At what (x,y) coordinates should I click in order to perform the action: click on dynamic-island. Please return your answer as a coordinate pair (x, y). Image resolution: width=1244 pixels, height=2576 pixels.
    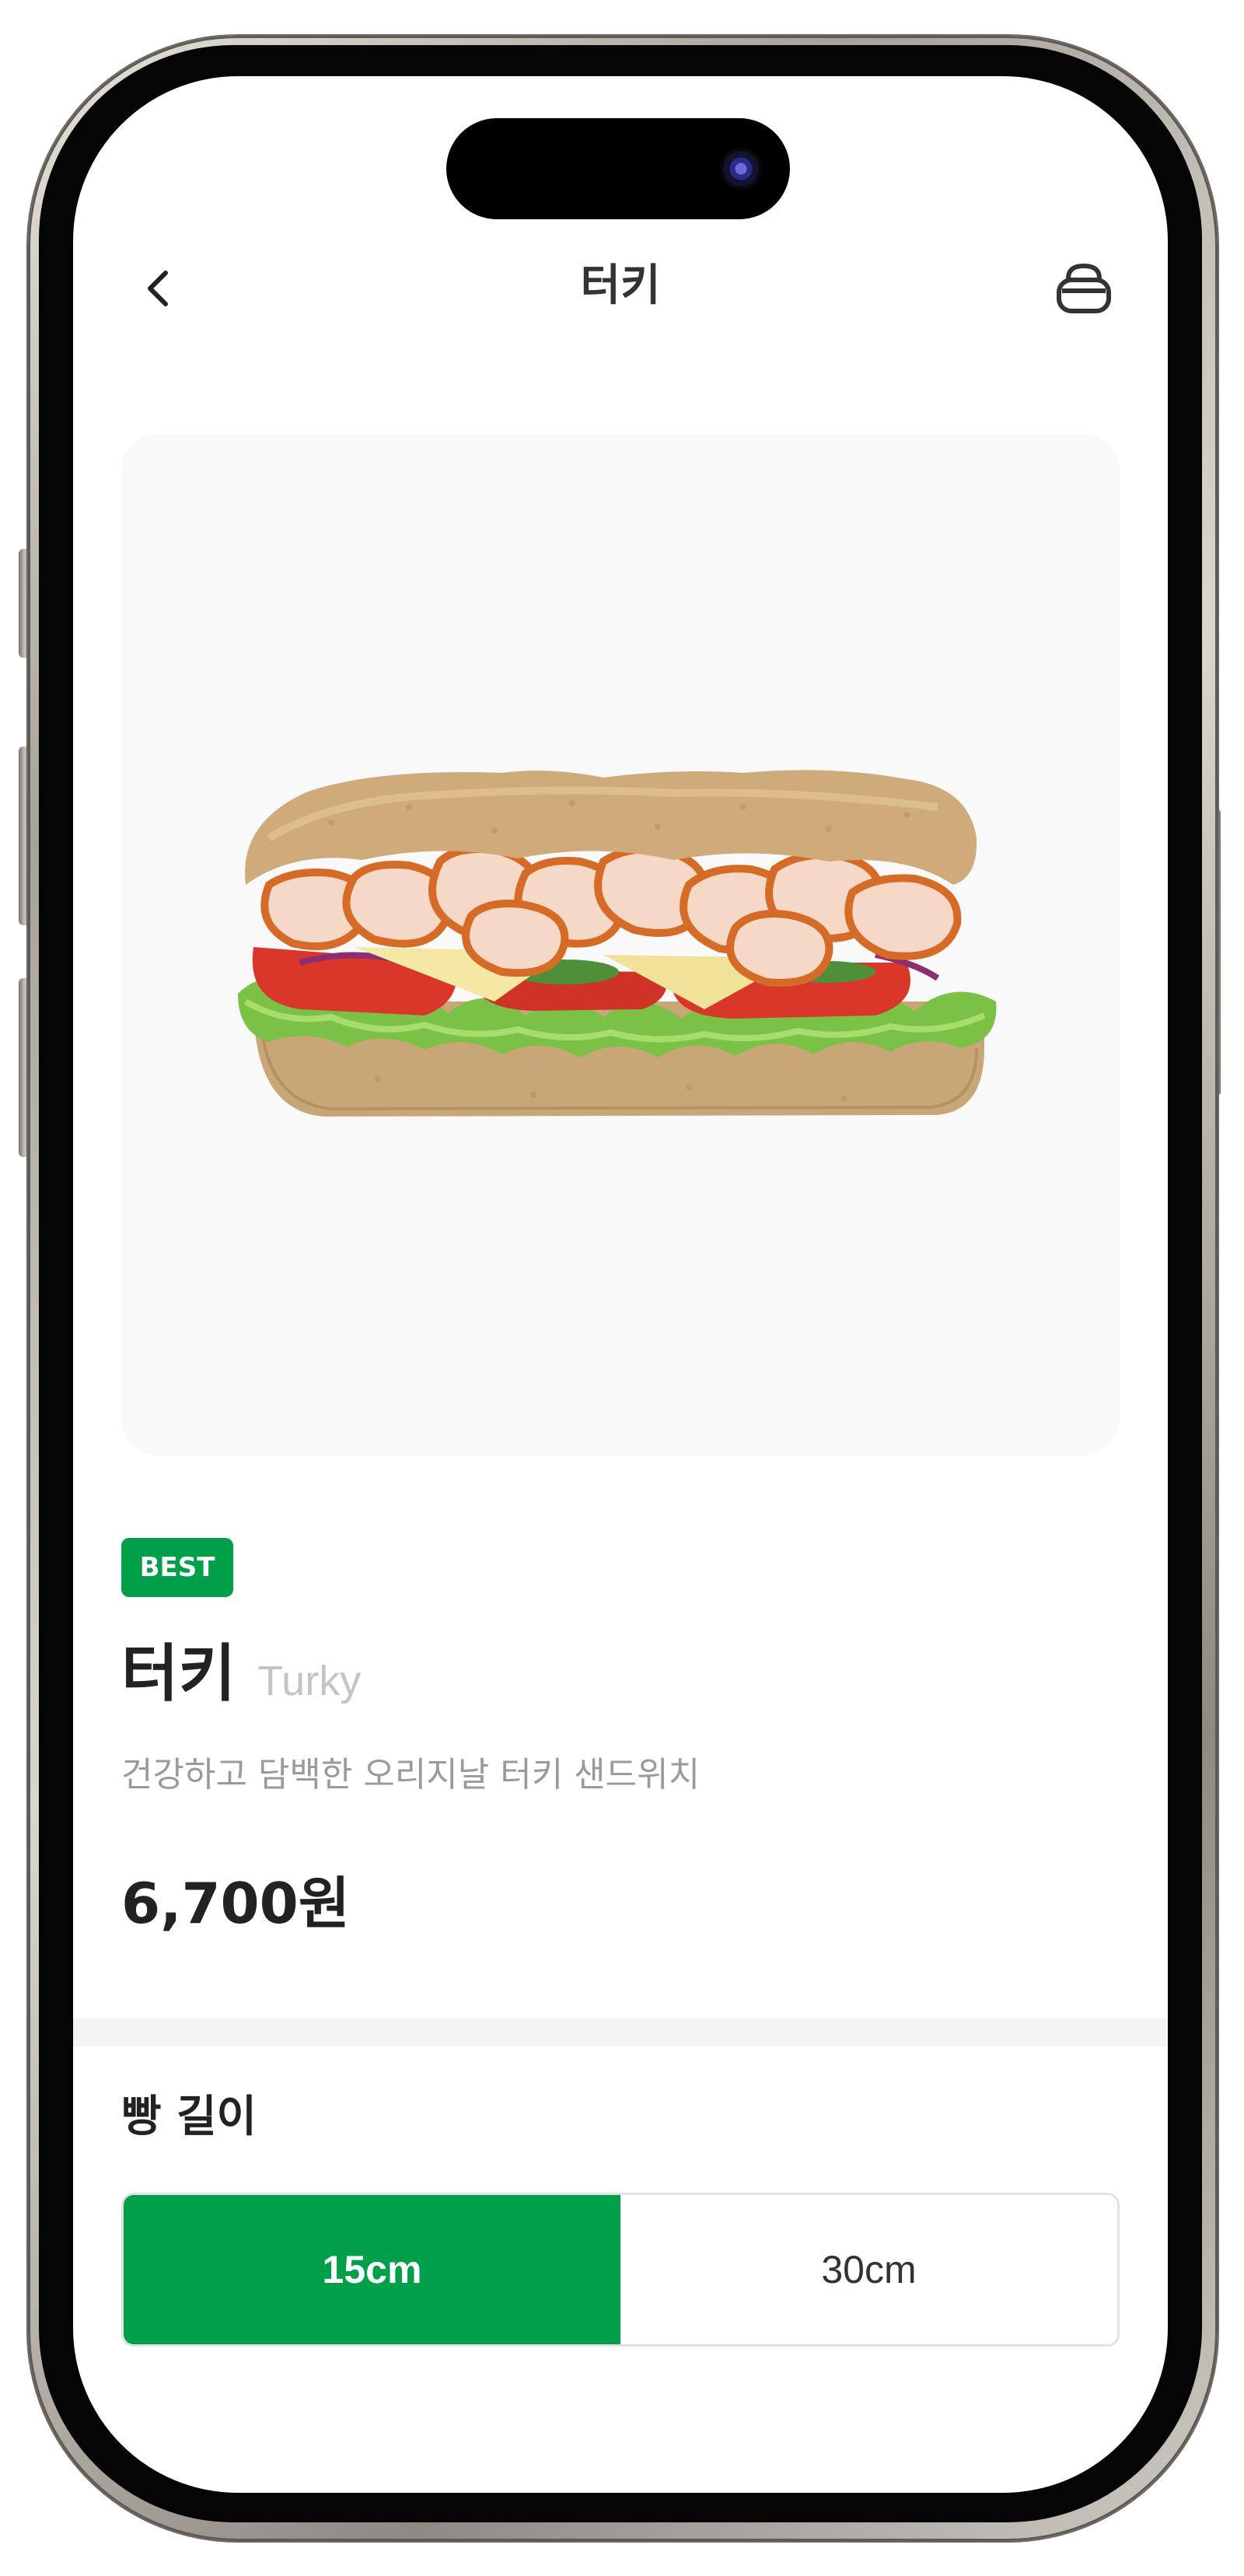
    Looking at the image, I should click on (618, 168).